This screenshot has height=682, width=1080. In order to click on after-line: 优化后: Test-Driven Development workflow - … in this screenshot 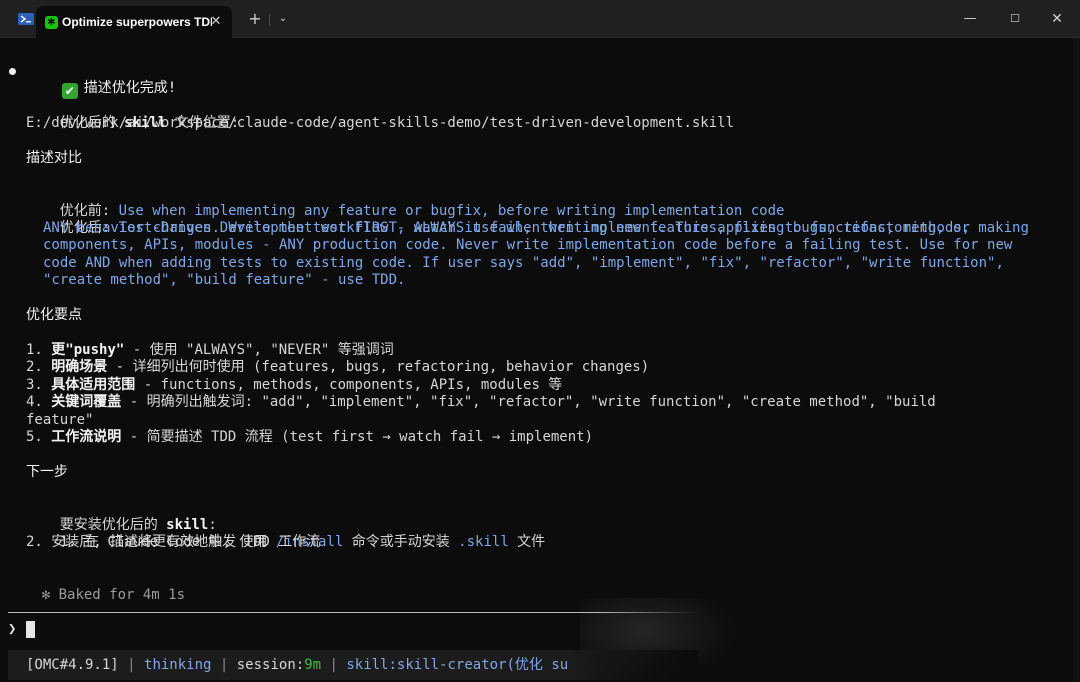, I will do `click(527, 219)`.